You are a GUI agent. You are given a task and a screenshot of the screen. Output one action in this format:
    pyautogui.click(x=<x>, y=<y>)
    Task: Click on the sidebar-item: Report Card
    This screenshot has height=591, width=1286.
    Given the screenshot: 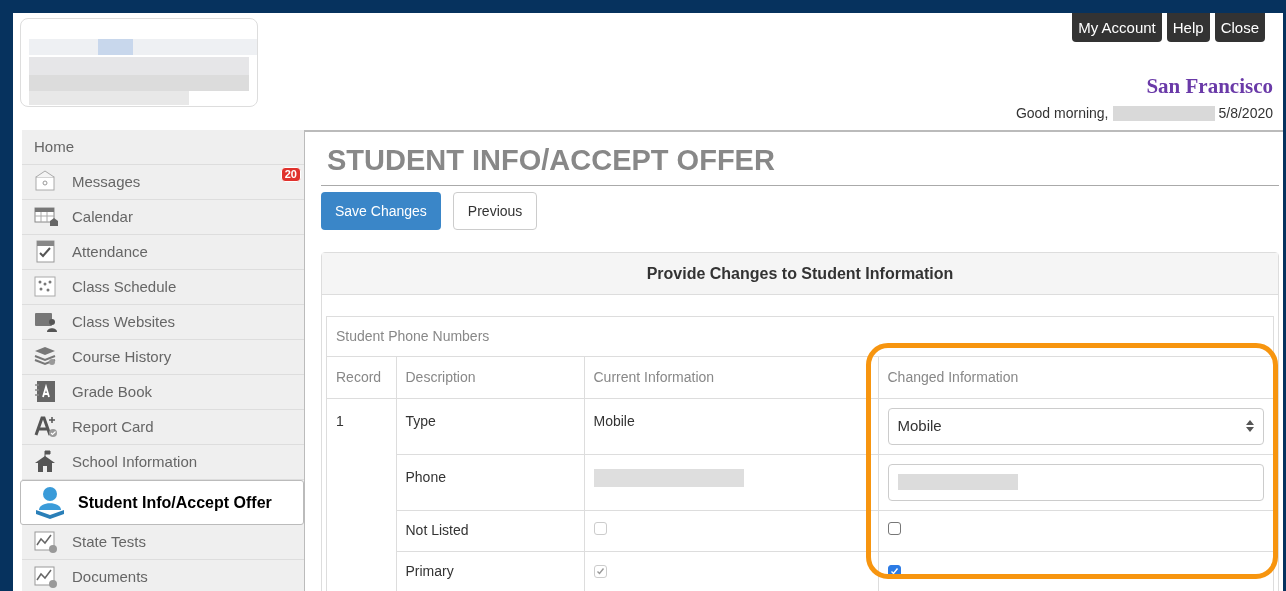 What is the action you would take?
    pyautogui.click(x=163, y=427)
    